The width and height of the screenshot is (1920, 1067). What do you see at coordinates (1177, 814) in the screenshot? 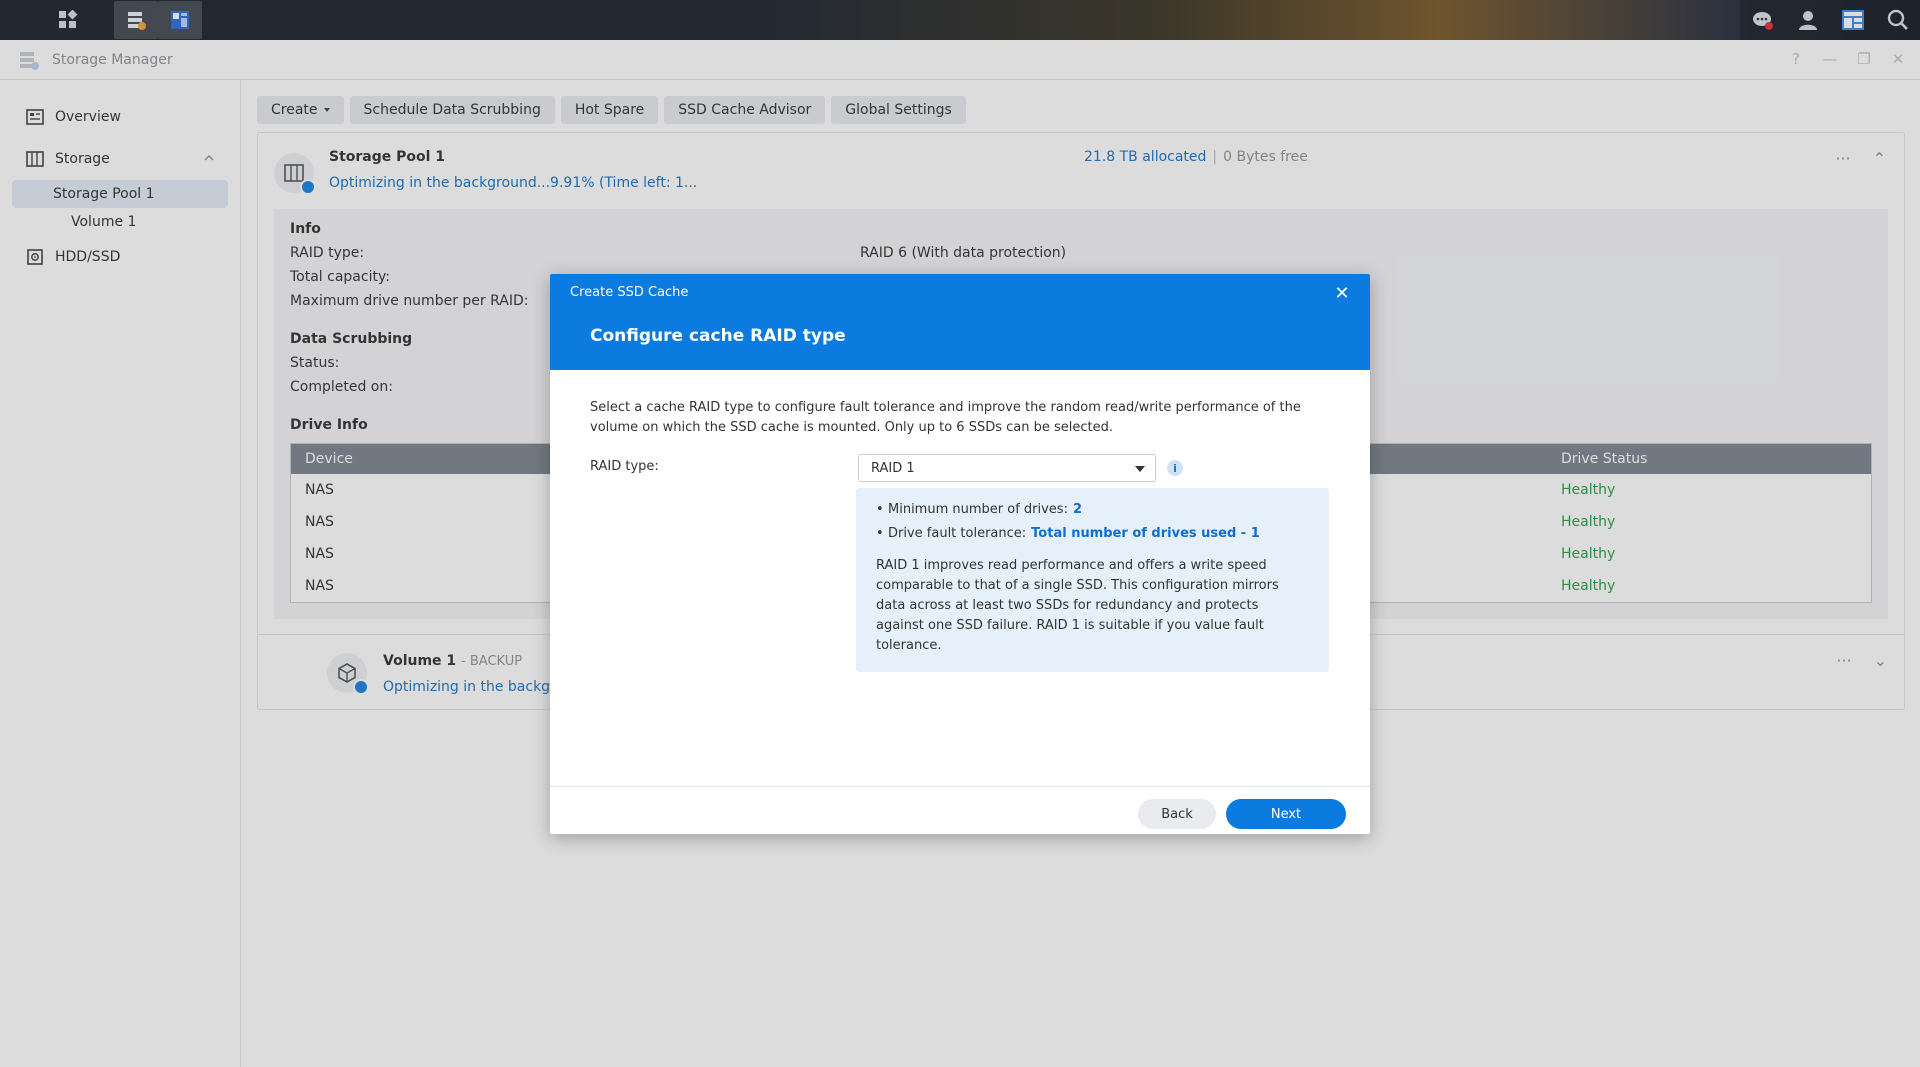
I see `back-button: Back` at bounding box center [1177, 814].